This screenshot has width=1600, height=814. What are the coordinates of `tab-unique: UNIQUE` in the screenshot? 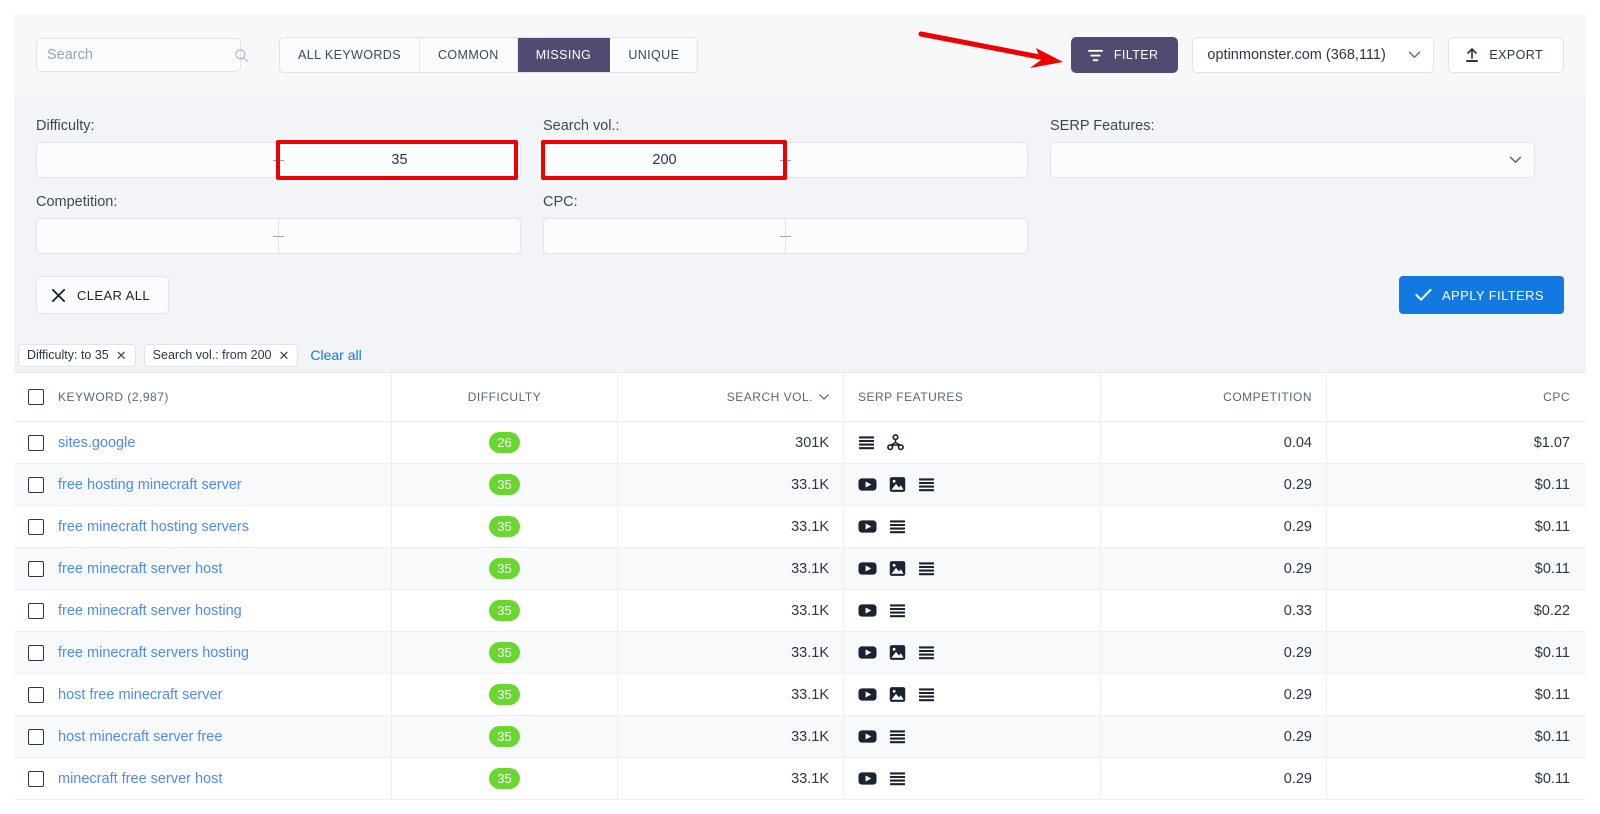 It's located at (654, 55).